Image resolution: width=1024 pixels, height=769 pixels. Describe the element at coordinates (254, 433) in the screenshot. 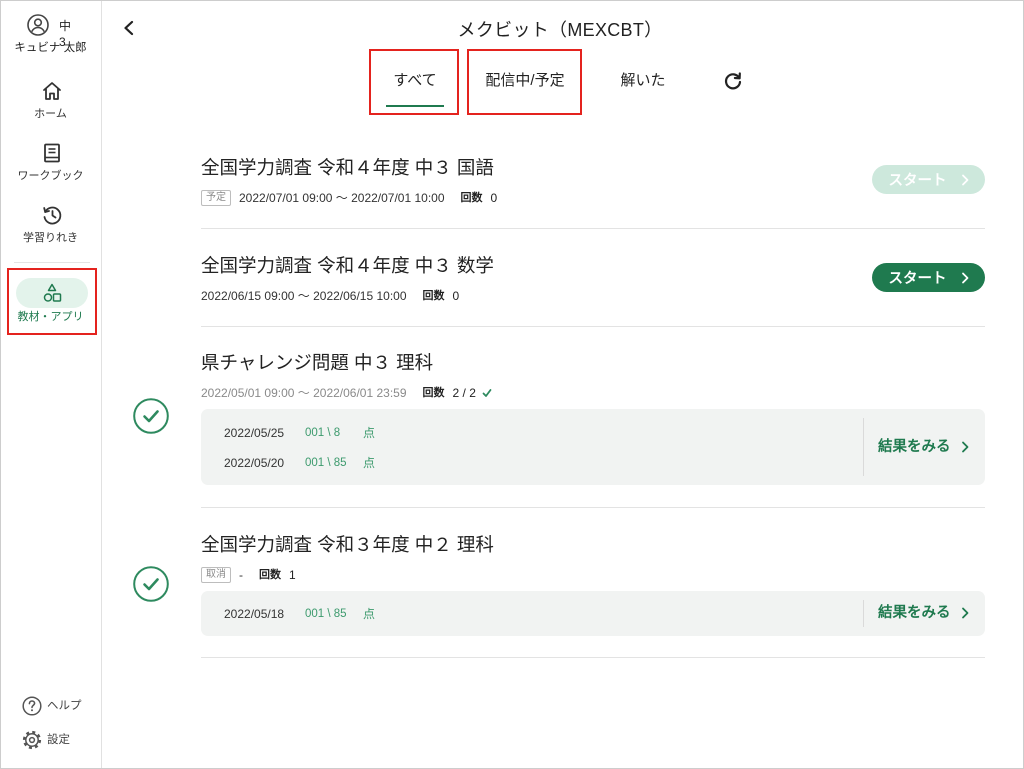

I see `result-date: 2022/05/25` at that location.